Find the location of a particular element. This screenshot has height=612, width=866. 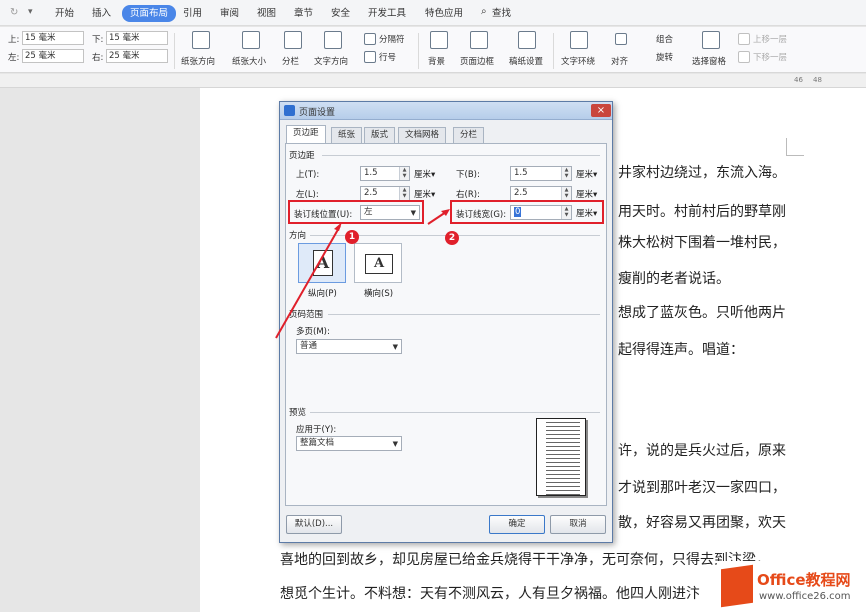

arrow-to-gutter-width is located at coordinates (437, 218).